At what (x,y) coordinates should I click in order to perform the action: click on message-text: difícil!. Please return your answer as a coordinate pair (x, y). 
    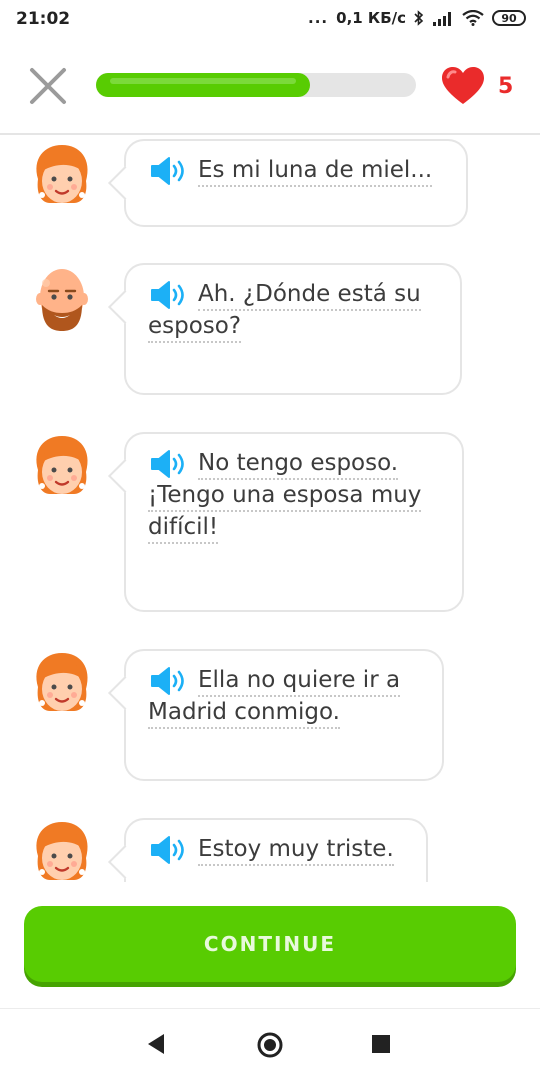
    Looking at the image, I should click on (183, 528).